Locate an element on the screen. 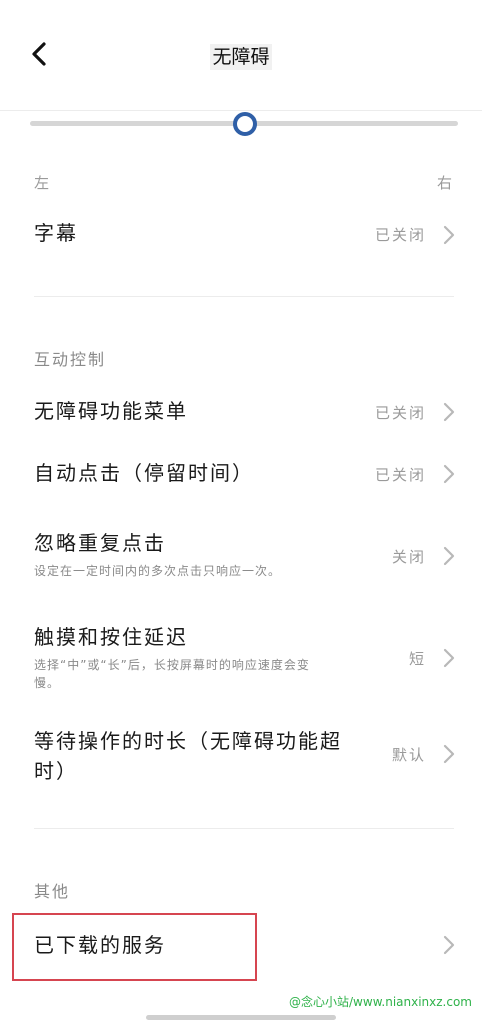 This screenshot has height=1024, width=482. accessibility-menu-row: 无障碍功能菜单 已关闭 is located at coordinates (241, 412).